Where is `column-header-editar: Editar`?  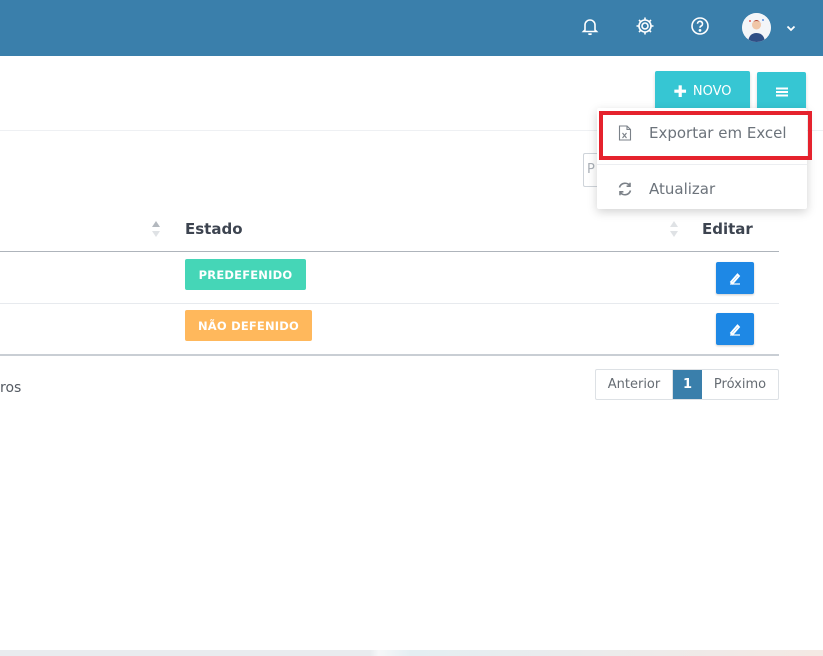
column-header-editar: Editar is located at coordinates (727, 229).